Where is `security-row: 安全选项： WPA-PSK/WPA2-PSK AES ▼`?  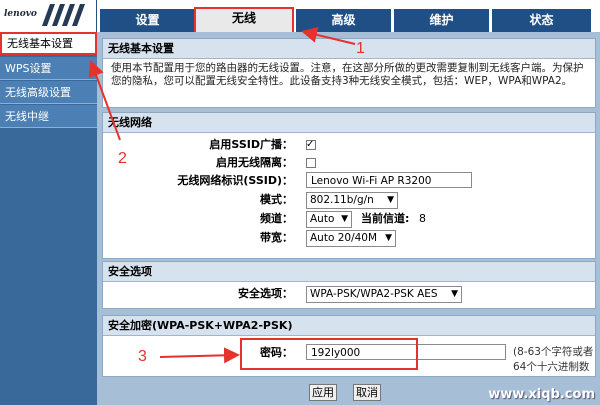 security-row: 安全选项： WPA-PSK/WPA2-PSK AES ▼ is located at coordinates (348, 294).